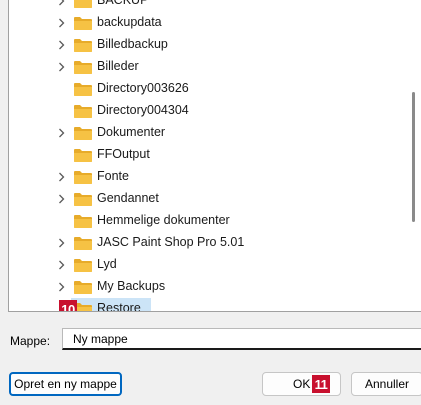 The height and width of the screenshot is (405, 421). Describe the element at coordinates (128, 198) in the screenshot. I see `tree-item-label: Gendannet` at that location.